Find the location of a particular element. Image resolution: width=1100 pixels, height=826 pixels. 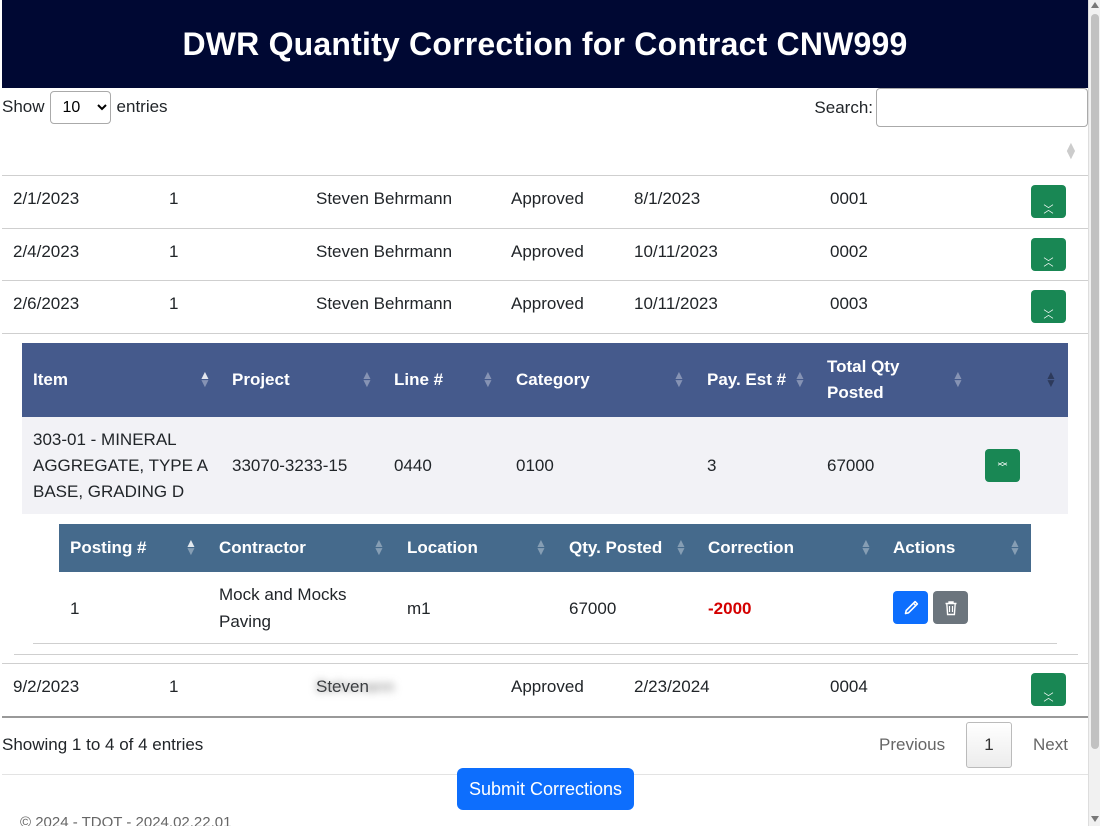

row-date: 9/2/2023 is located at coordinates (46, 686).